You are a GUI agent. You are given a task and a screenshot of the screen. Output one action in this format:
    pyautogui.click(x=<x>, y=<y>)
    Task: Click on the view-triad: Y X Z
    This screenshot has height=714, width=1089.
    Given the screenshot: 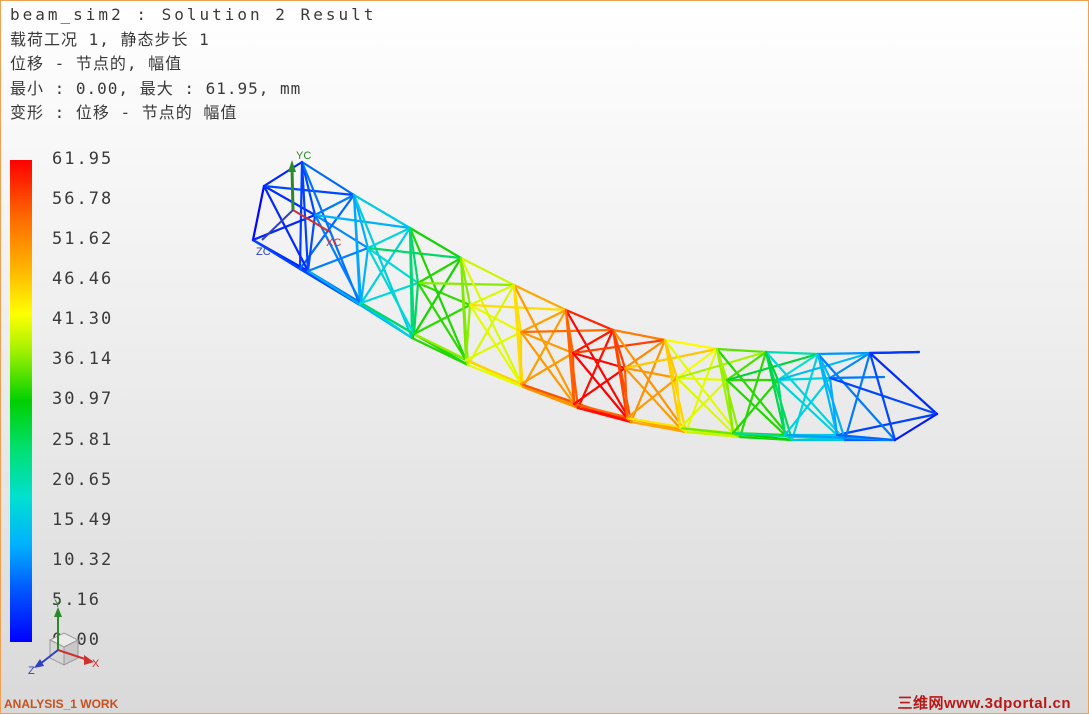 What is the action you would take?
    pyautogui.click(x=64, y=637)
    